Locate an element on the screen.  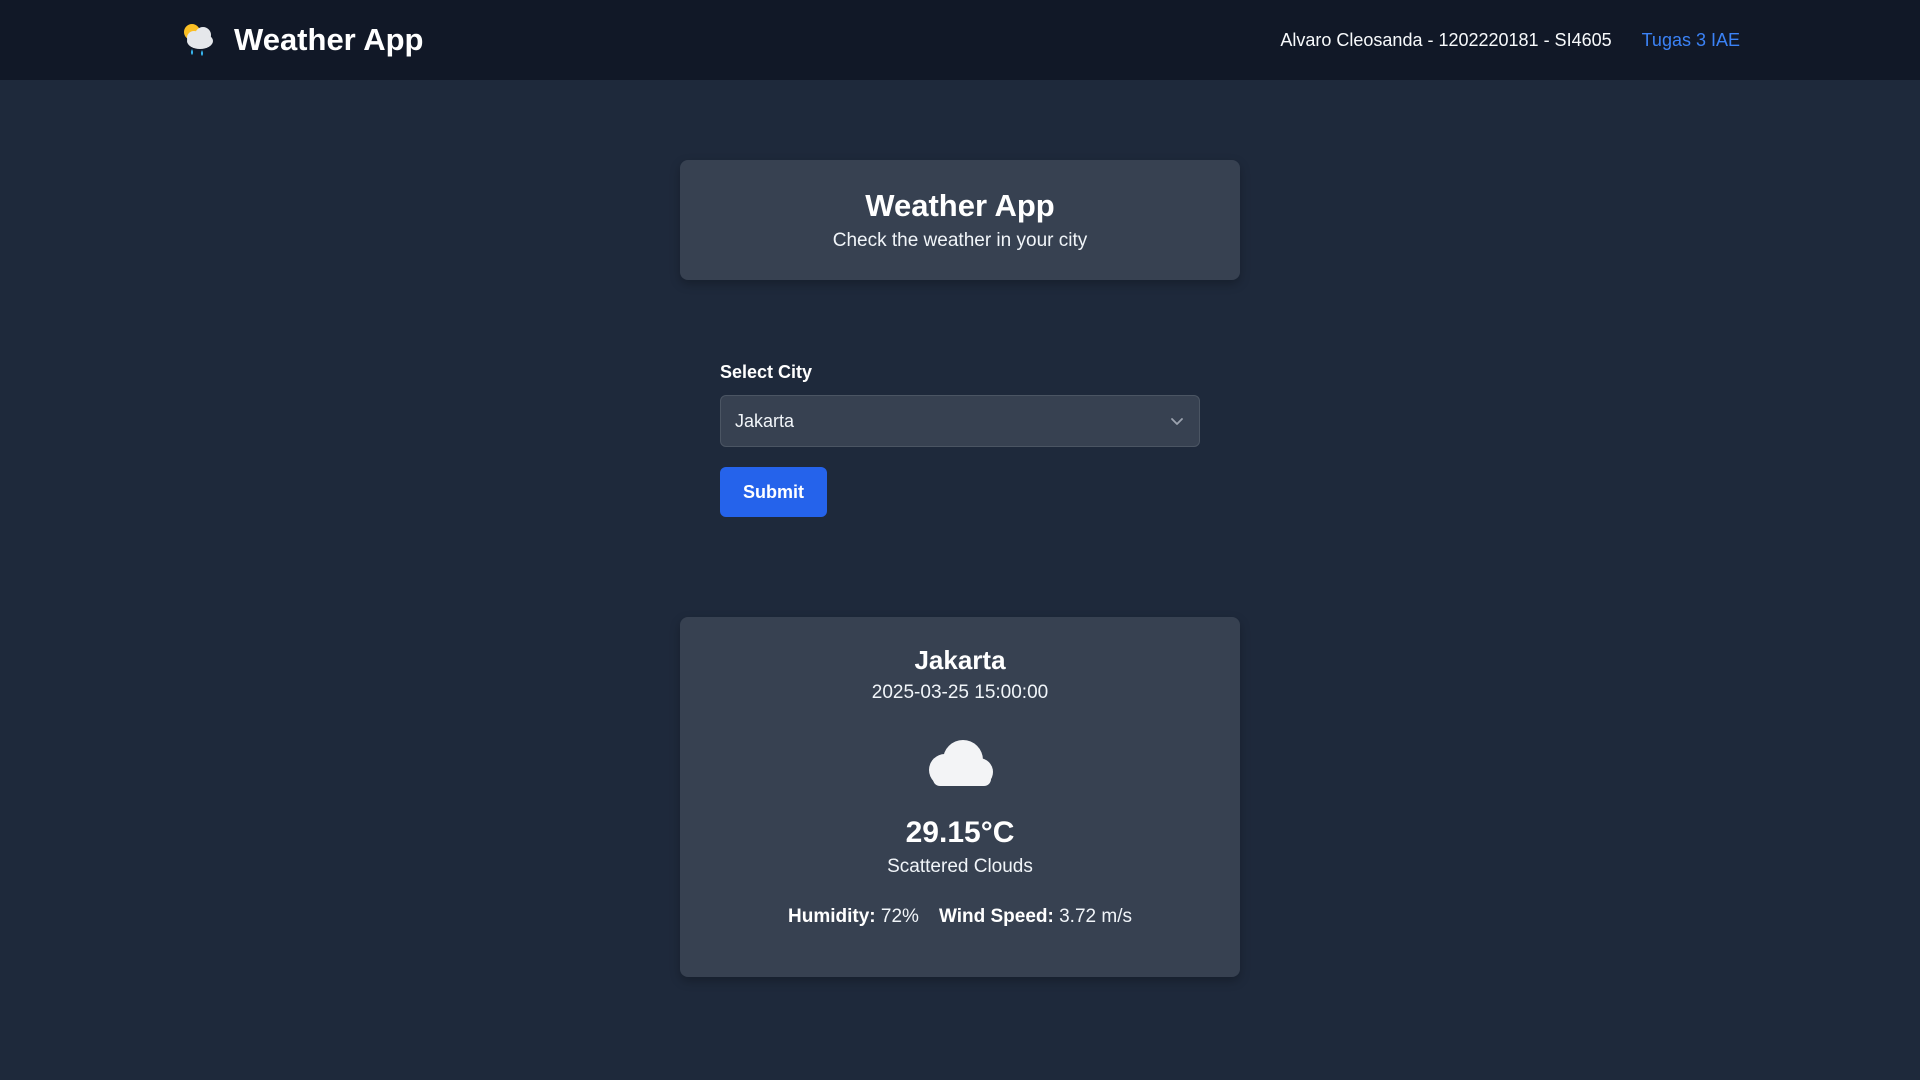
wind-value: 3.72 m/s is located at coordinates (1095, 916).